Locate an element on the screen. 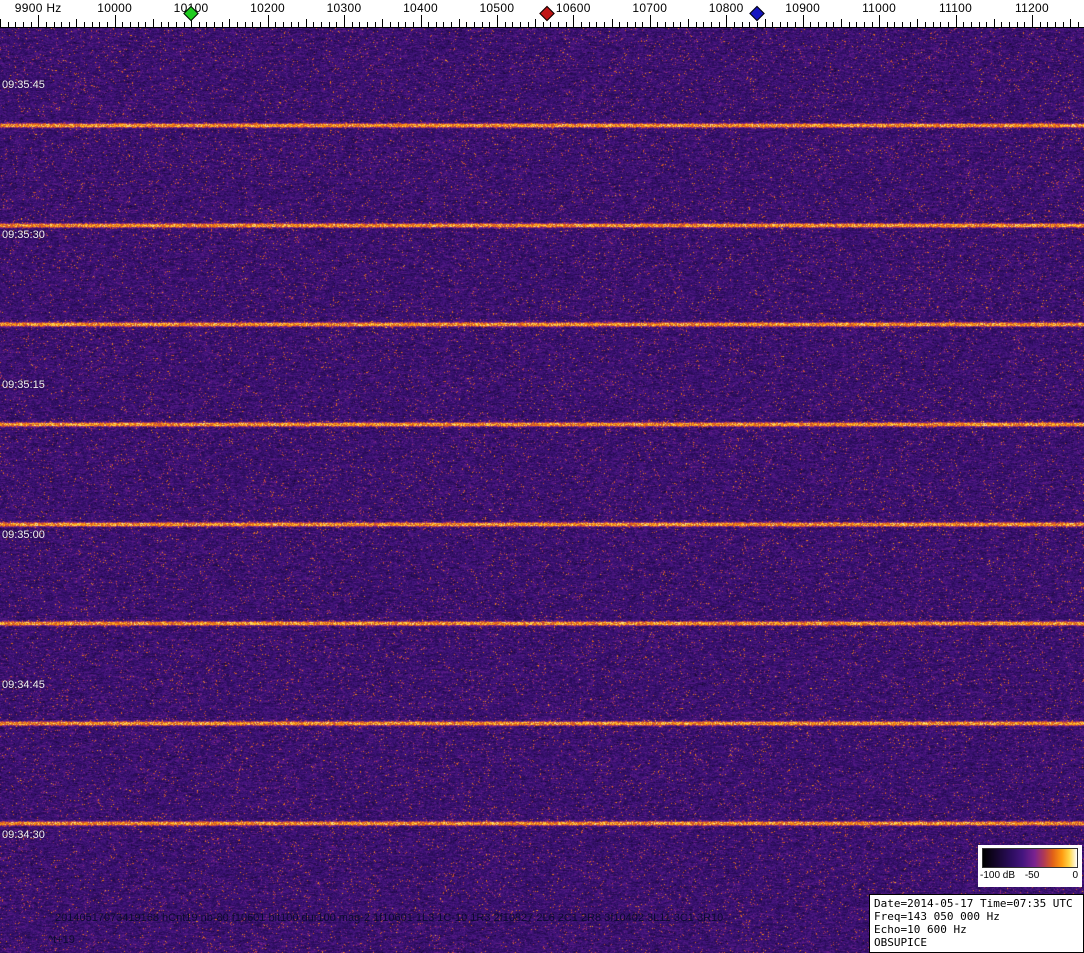 This screenshot has height=953, width=1084. freq-label: 10000 is located at coordinates (115, 8).